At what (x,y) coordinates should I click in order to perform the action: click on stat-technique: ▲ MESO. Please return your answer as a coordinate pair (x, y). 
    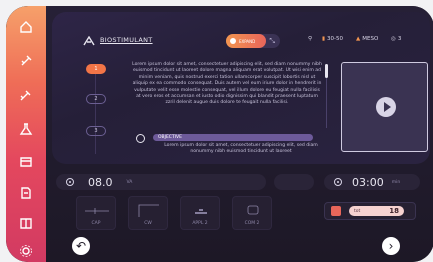
    Looking at the image, I should click on (367, 39).